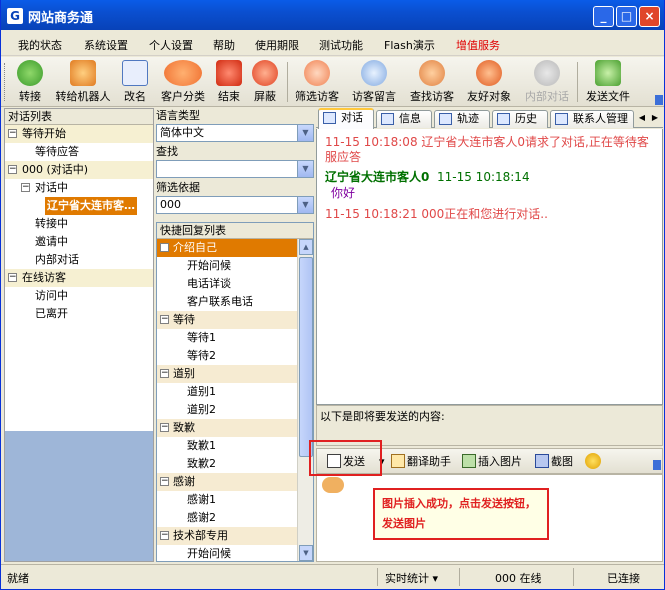 The width and height of the screenshot is (665, 590). What do you see at coordinates (518, 578) in the screenshot?
I see `status-online: 000 在线` at bounding box center [518, 578].